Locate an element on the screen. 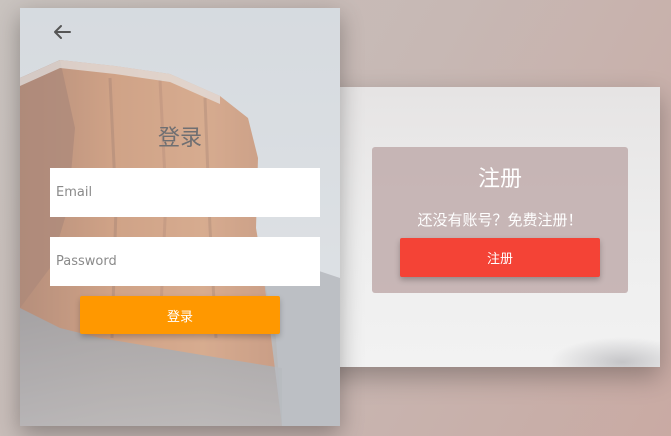  email-field is located at coordinates (185, 192).